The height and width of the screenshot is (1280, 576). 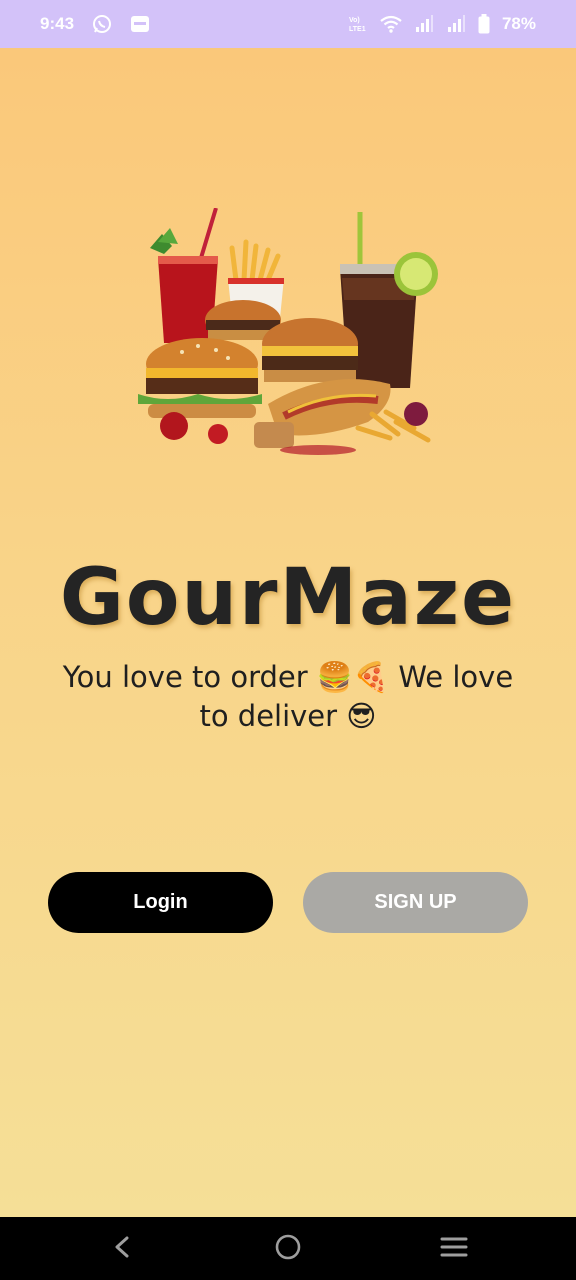 What do you see at coordinates (484, 24) in the screenshot?
I see `battery-icon` at bounding box center [484, 24].